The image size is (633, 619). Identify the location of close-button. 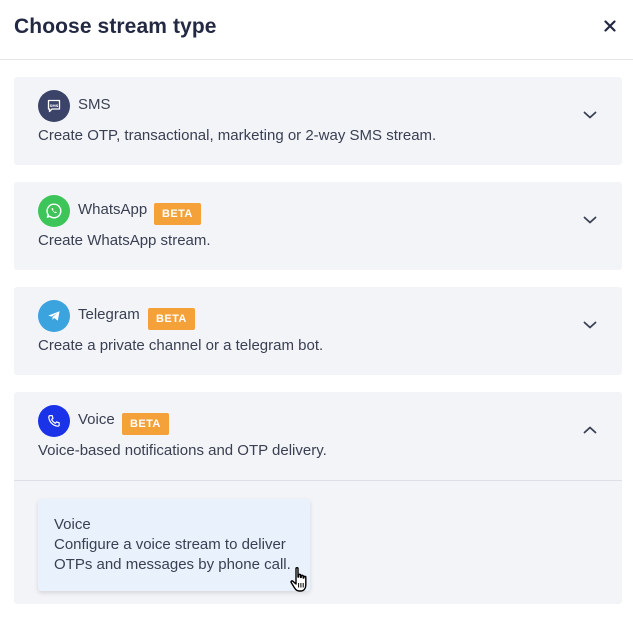
(610, 26).